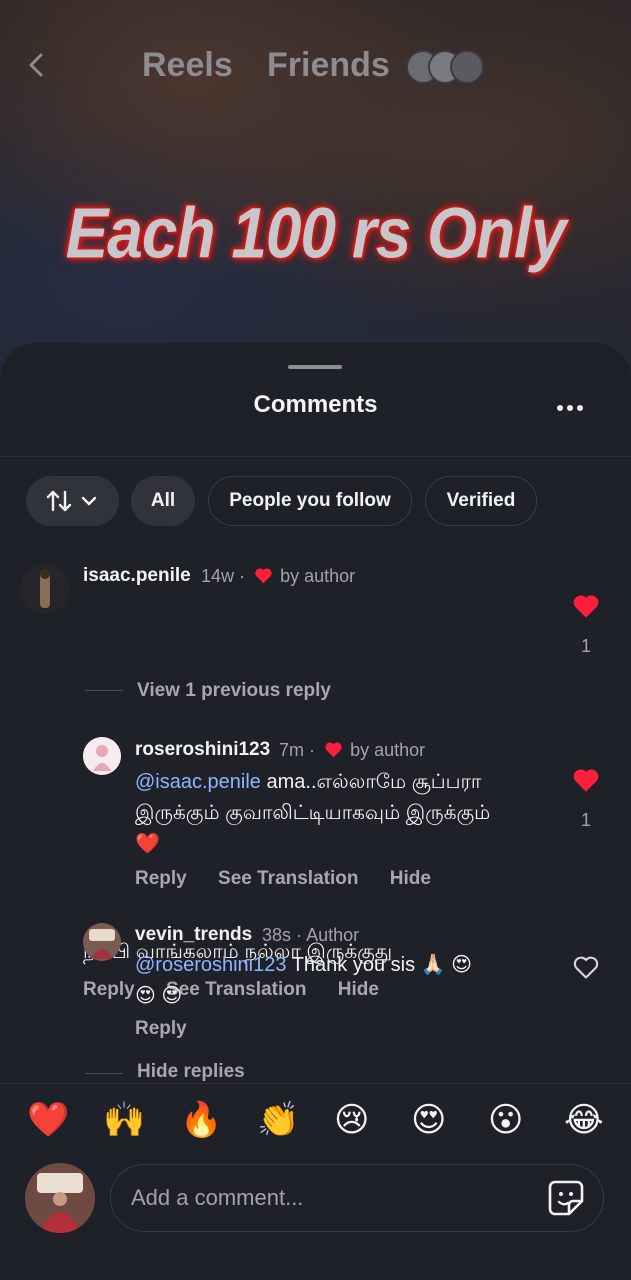 The height and width of the screenshot is (1280, 631). What do you see at coordinates (315, 367) in the screenshot?
I see `sheet-drag-handle` at bounding box center [315, 367].